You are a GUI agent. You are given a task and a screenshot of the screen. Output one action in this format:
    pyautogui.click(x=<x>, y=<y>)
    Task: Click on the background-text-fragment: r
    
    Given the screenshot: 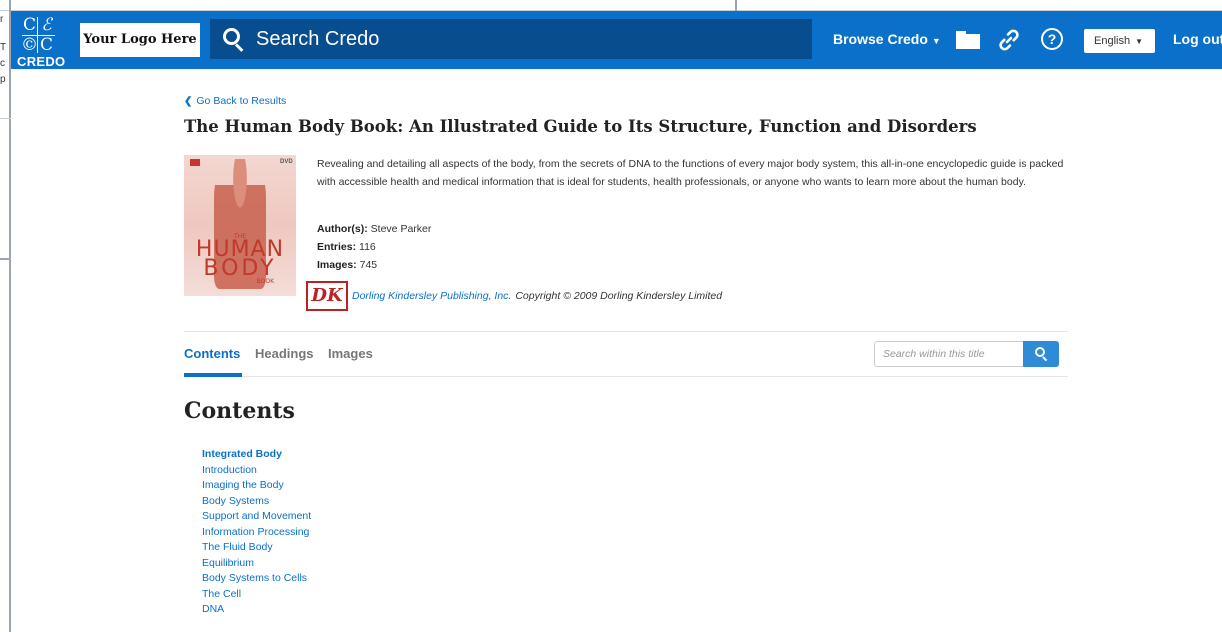 What is the action you would take?
    pyautogui.click(x=2, y=19)
    